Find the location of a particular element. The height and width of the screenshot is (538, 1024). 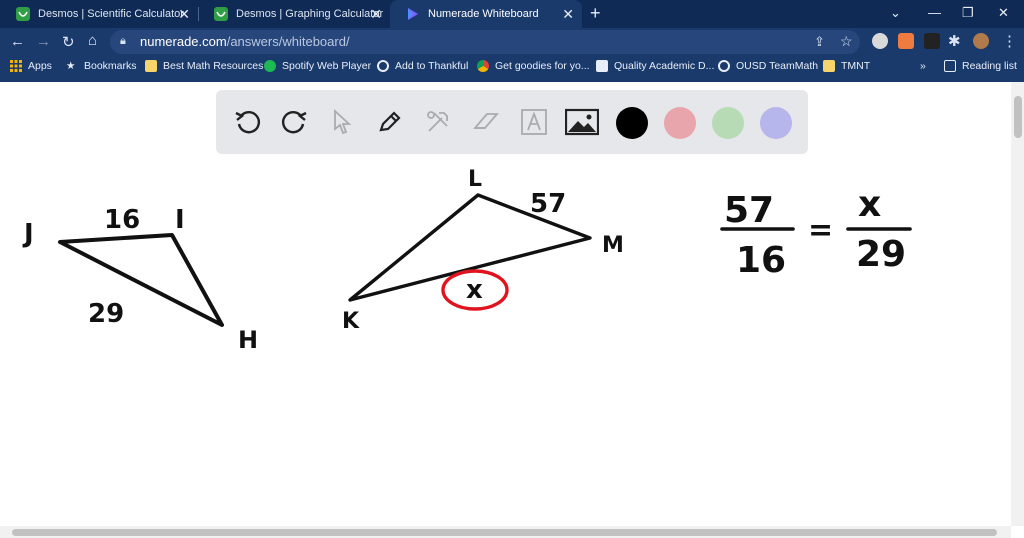

vertex-label-l: L is located at coordinates (475, 179).